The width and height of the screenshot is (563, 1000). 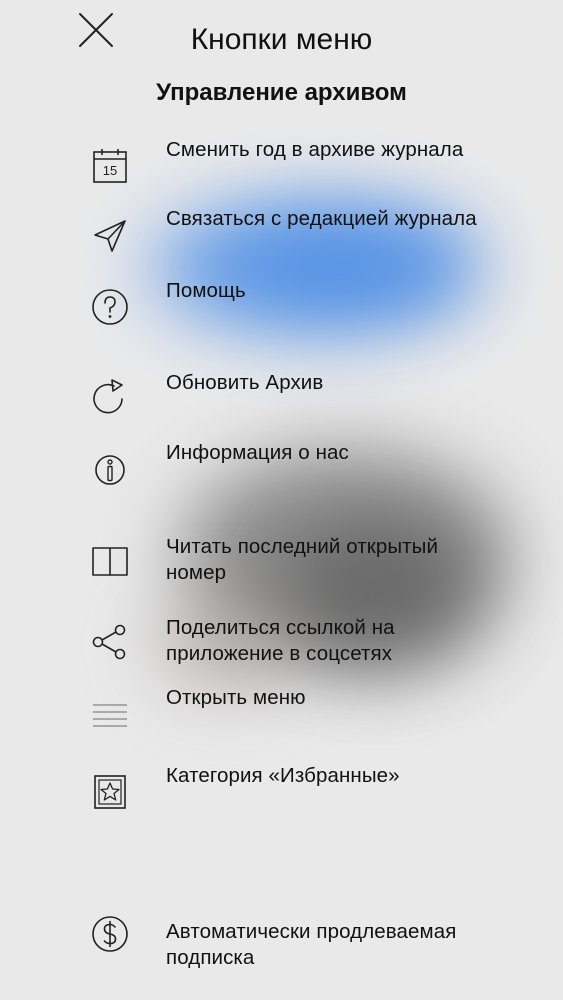 I want to click on menu-item-contact: Связаться с редакцией журнала, so click(x=281, y=234).